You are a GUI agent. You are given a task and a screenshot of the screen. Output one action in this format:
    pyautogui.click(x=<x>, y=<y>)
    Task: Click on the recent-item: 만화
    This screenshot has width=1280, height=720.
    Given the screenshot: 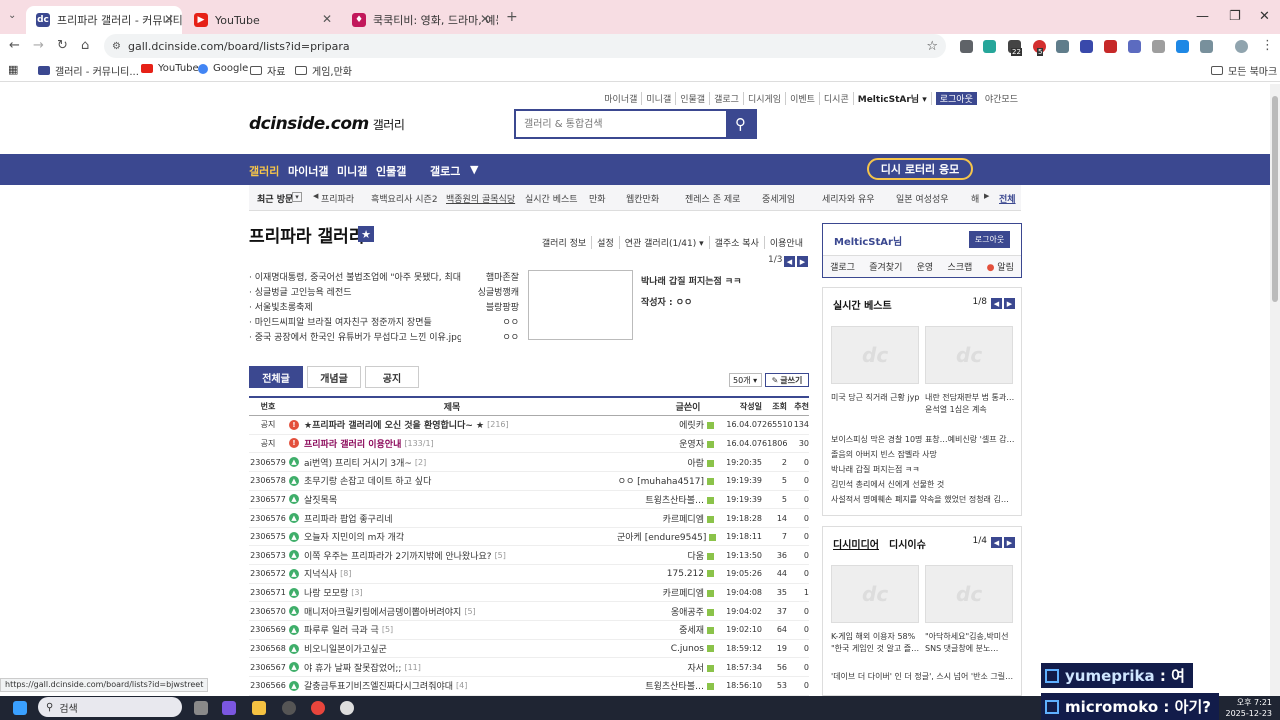 What is the action you would take?
    pyautogui.click(x=597, y=198)
    